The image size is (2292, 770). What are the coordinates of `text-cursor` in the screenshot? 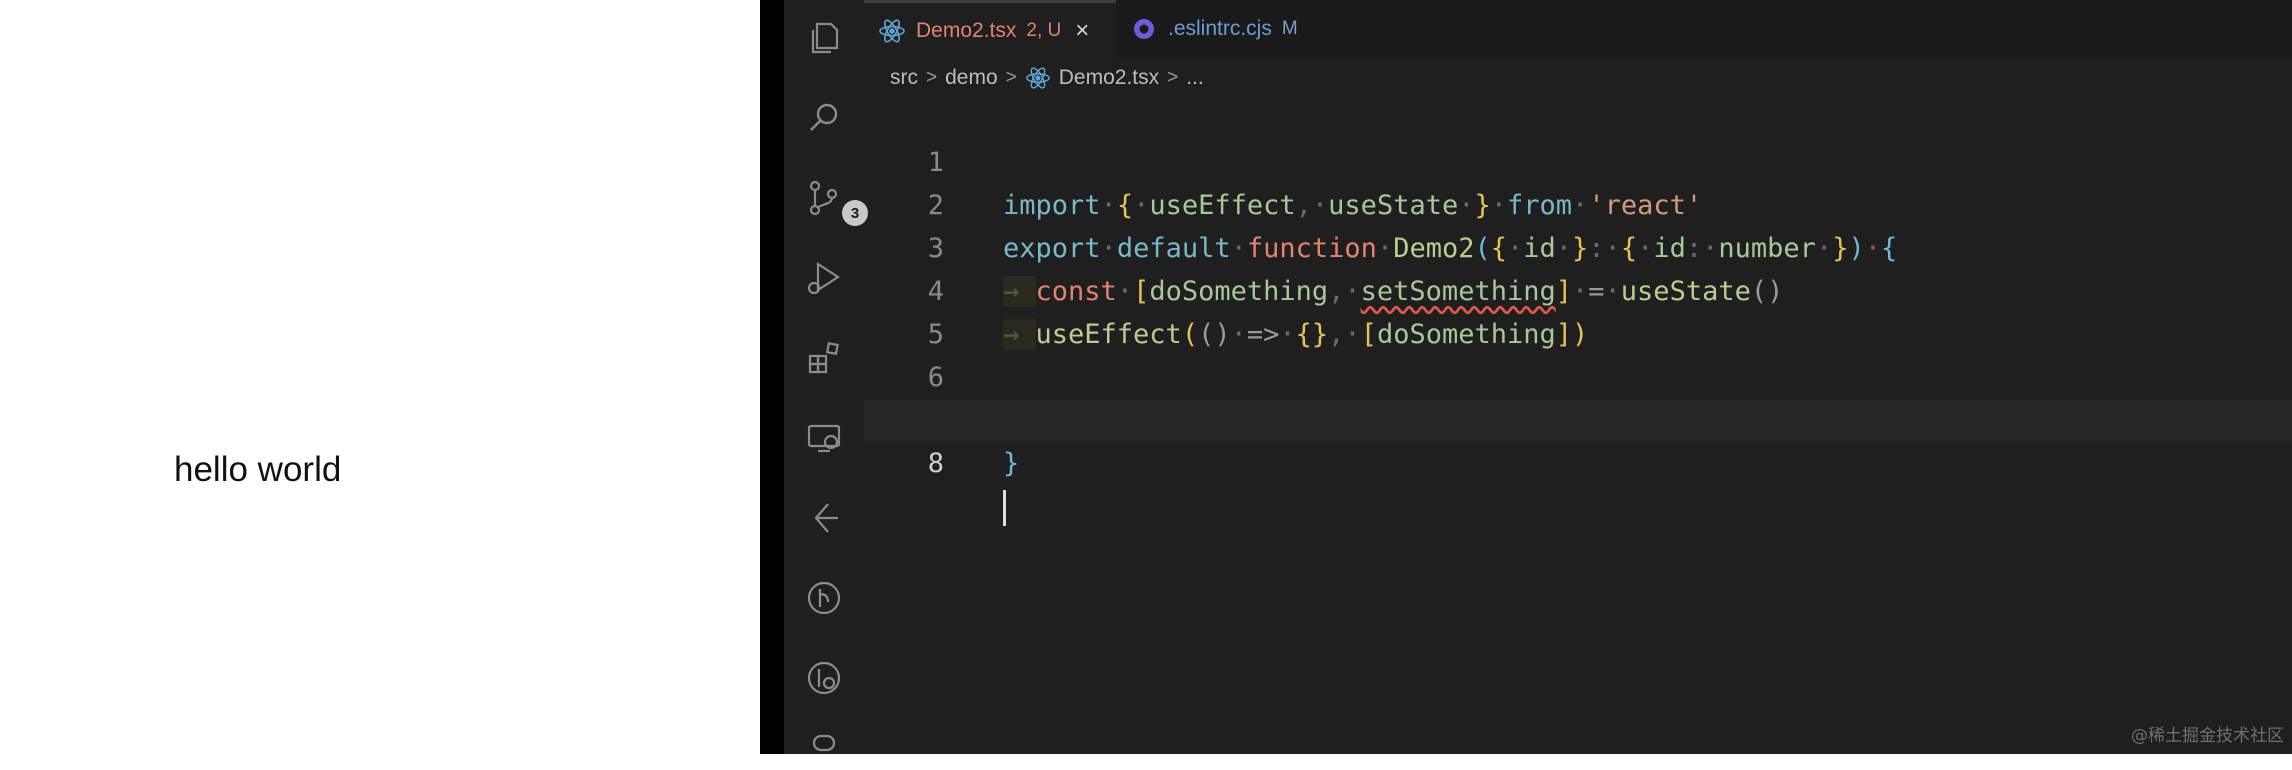 It's located at (1004, 507).